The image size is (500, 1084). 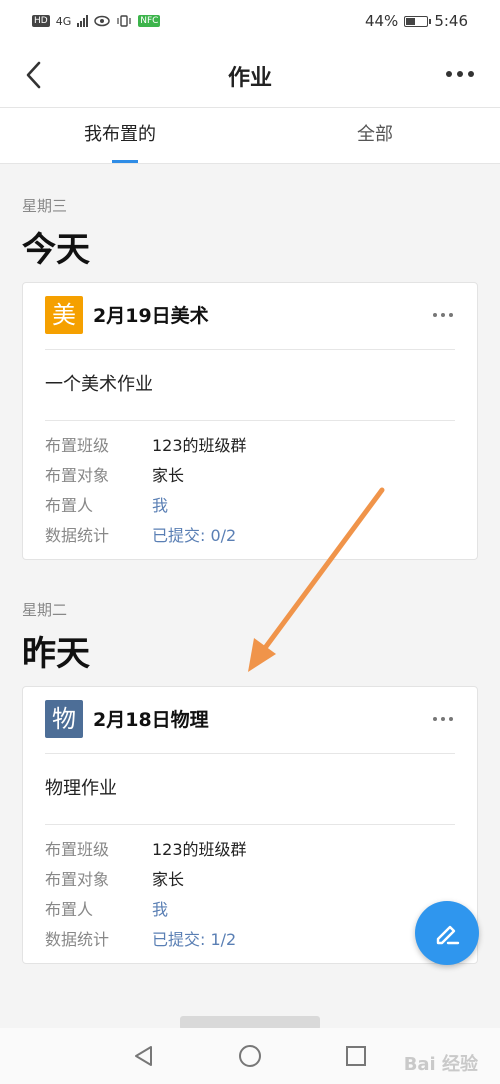 What do you see at coordinates (460, 74) in the screenshot?
I see `more-button` at bounding box center [460, 74].